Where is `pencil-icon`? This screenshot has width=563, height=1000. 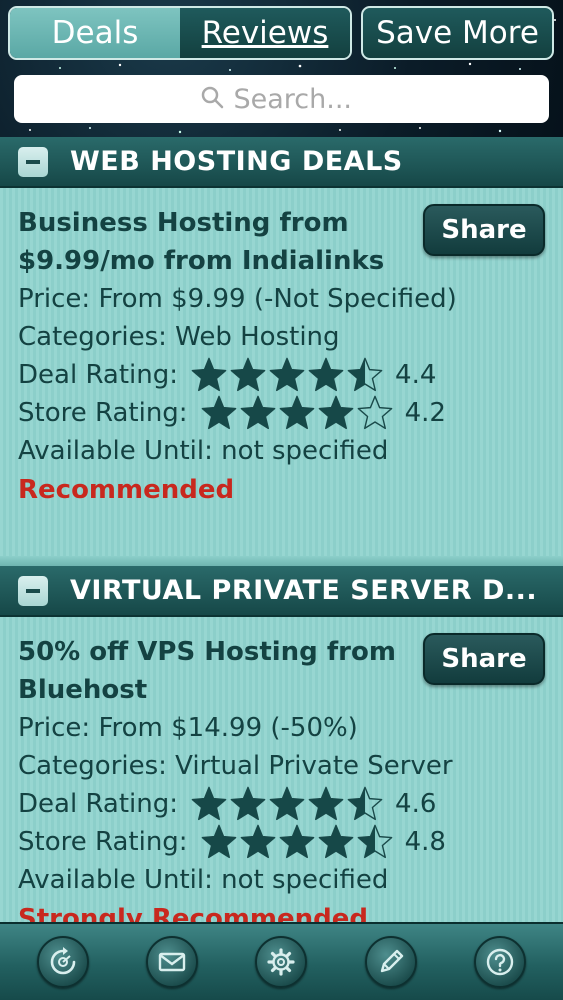
pencil-icon is located at coordinates (392, 961).